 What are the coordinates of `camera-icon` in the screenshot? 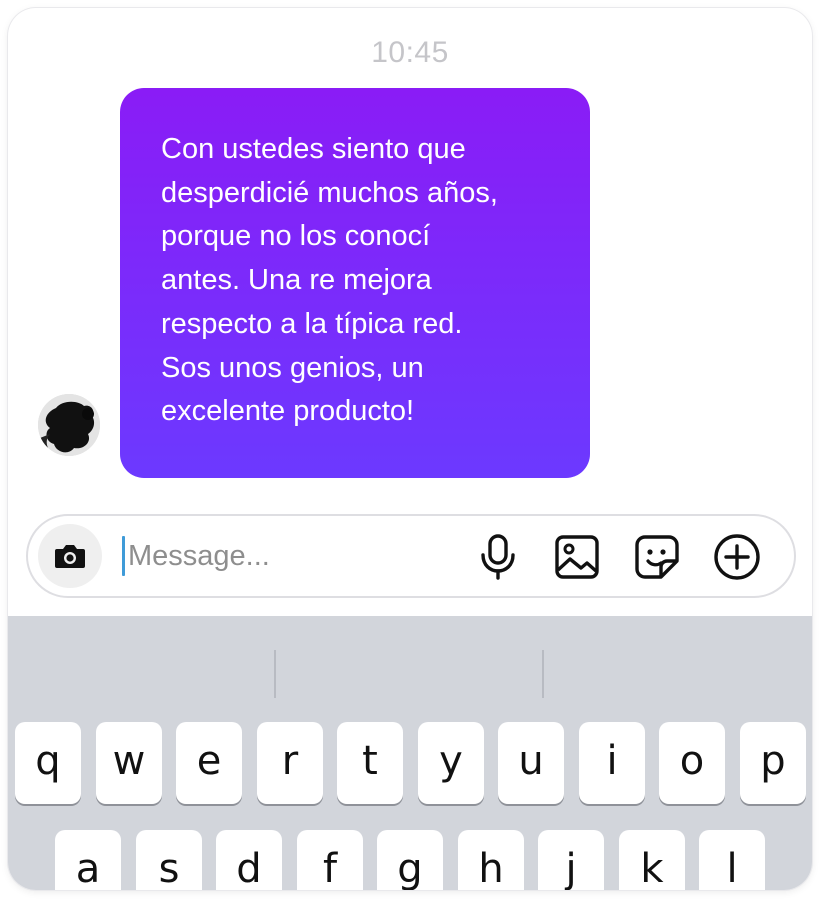 It's located at (70, 556).